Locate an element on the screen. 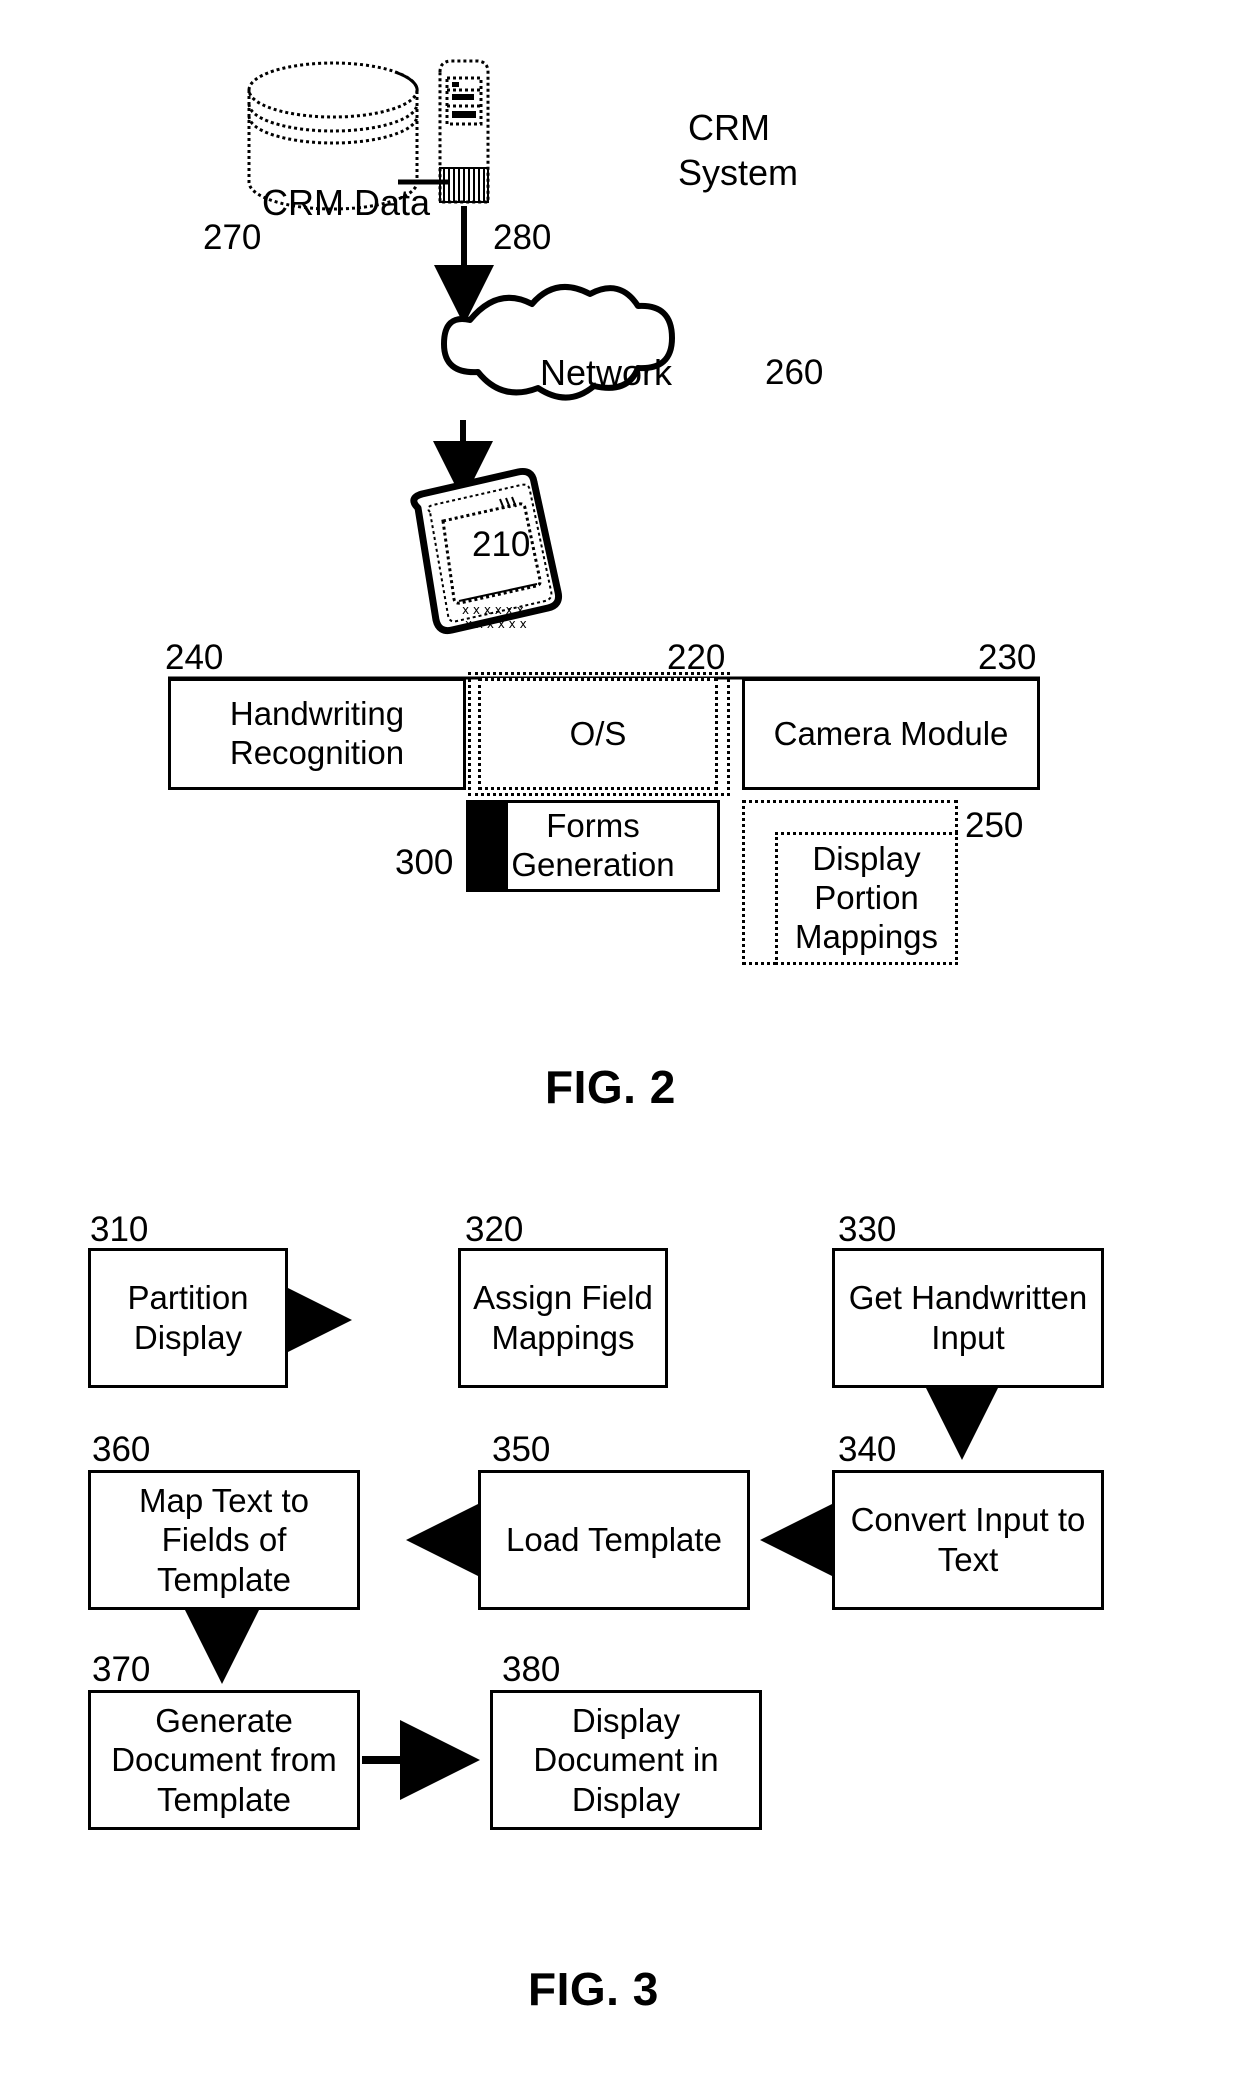 The width and height of the screenshot is (1240, 2098). step-380-line3: Display is located at coordinates (626, 1799).